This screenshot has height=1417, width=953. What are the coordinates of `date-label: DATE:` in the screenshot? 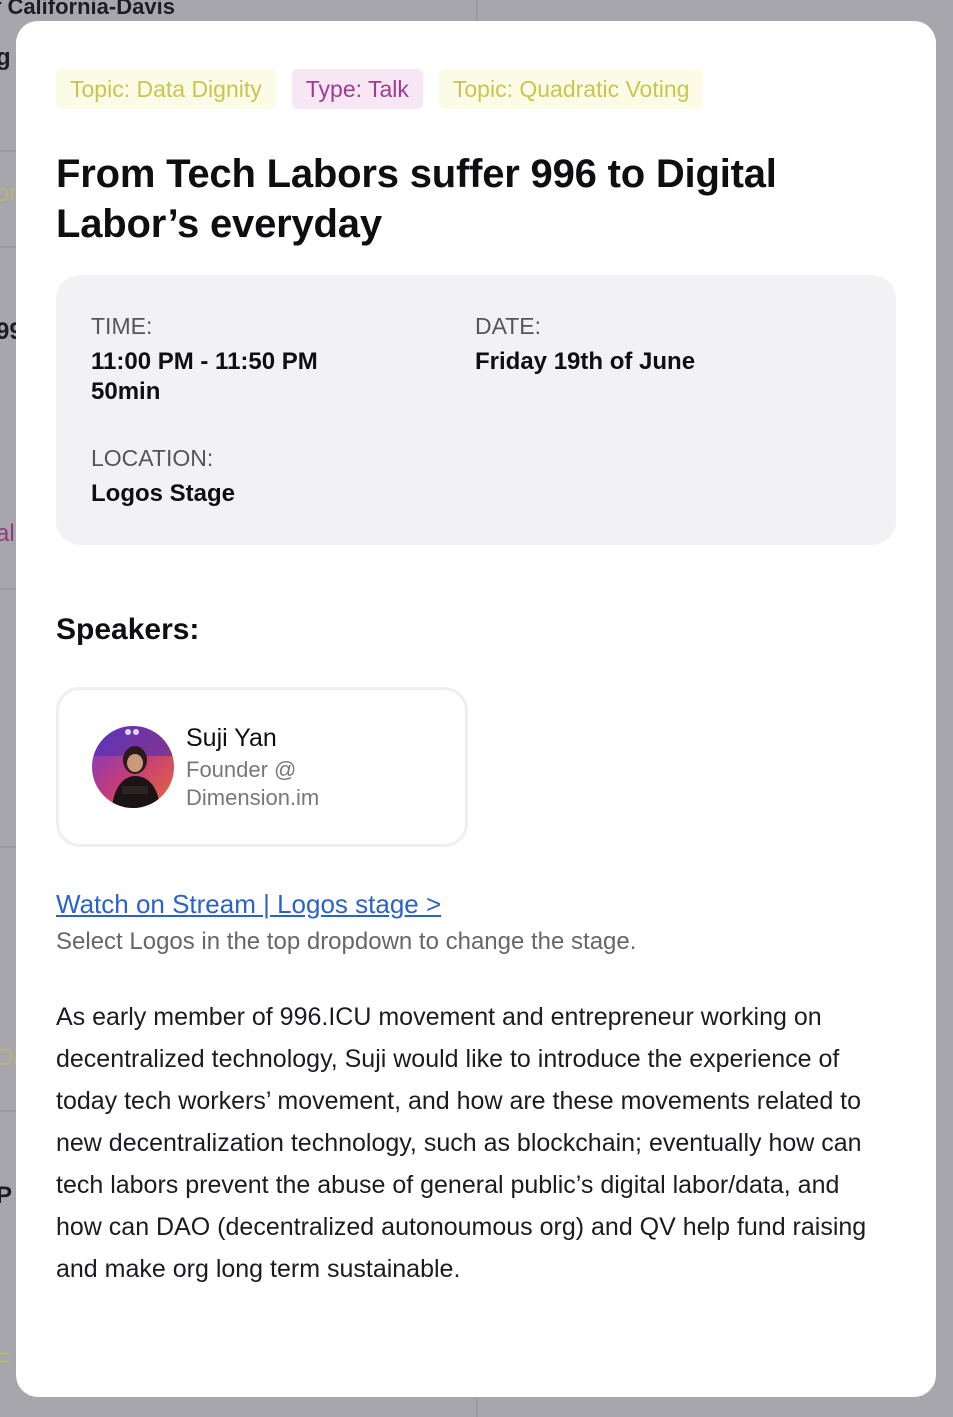 It's located at (508, 326).